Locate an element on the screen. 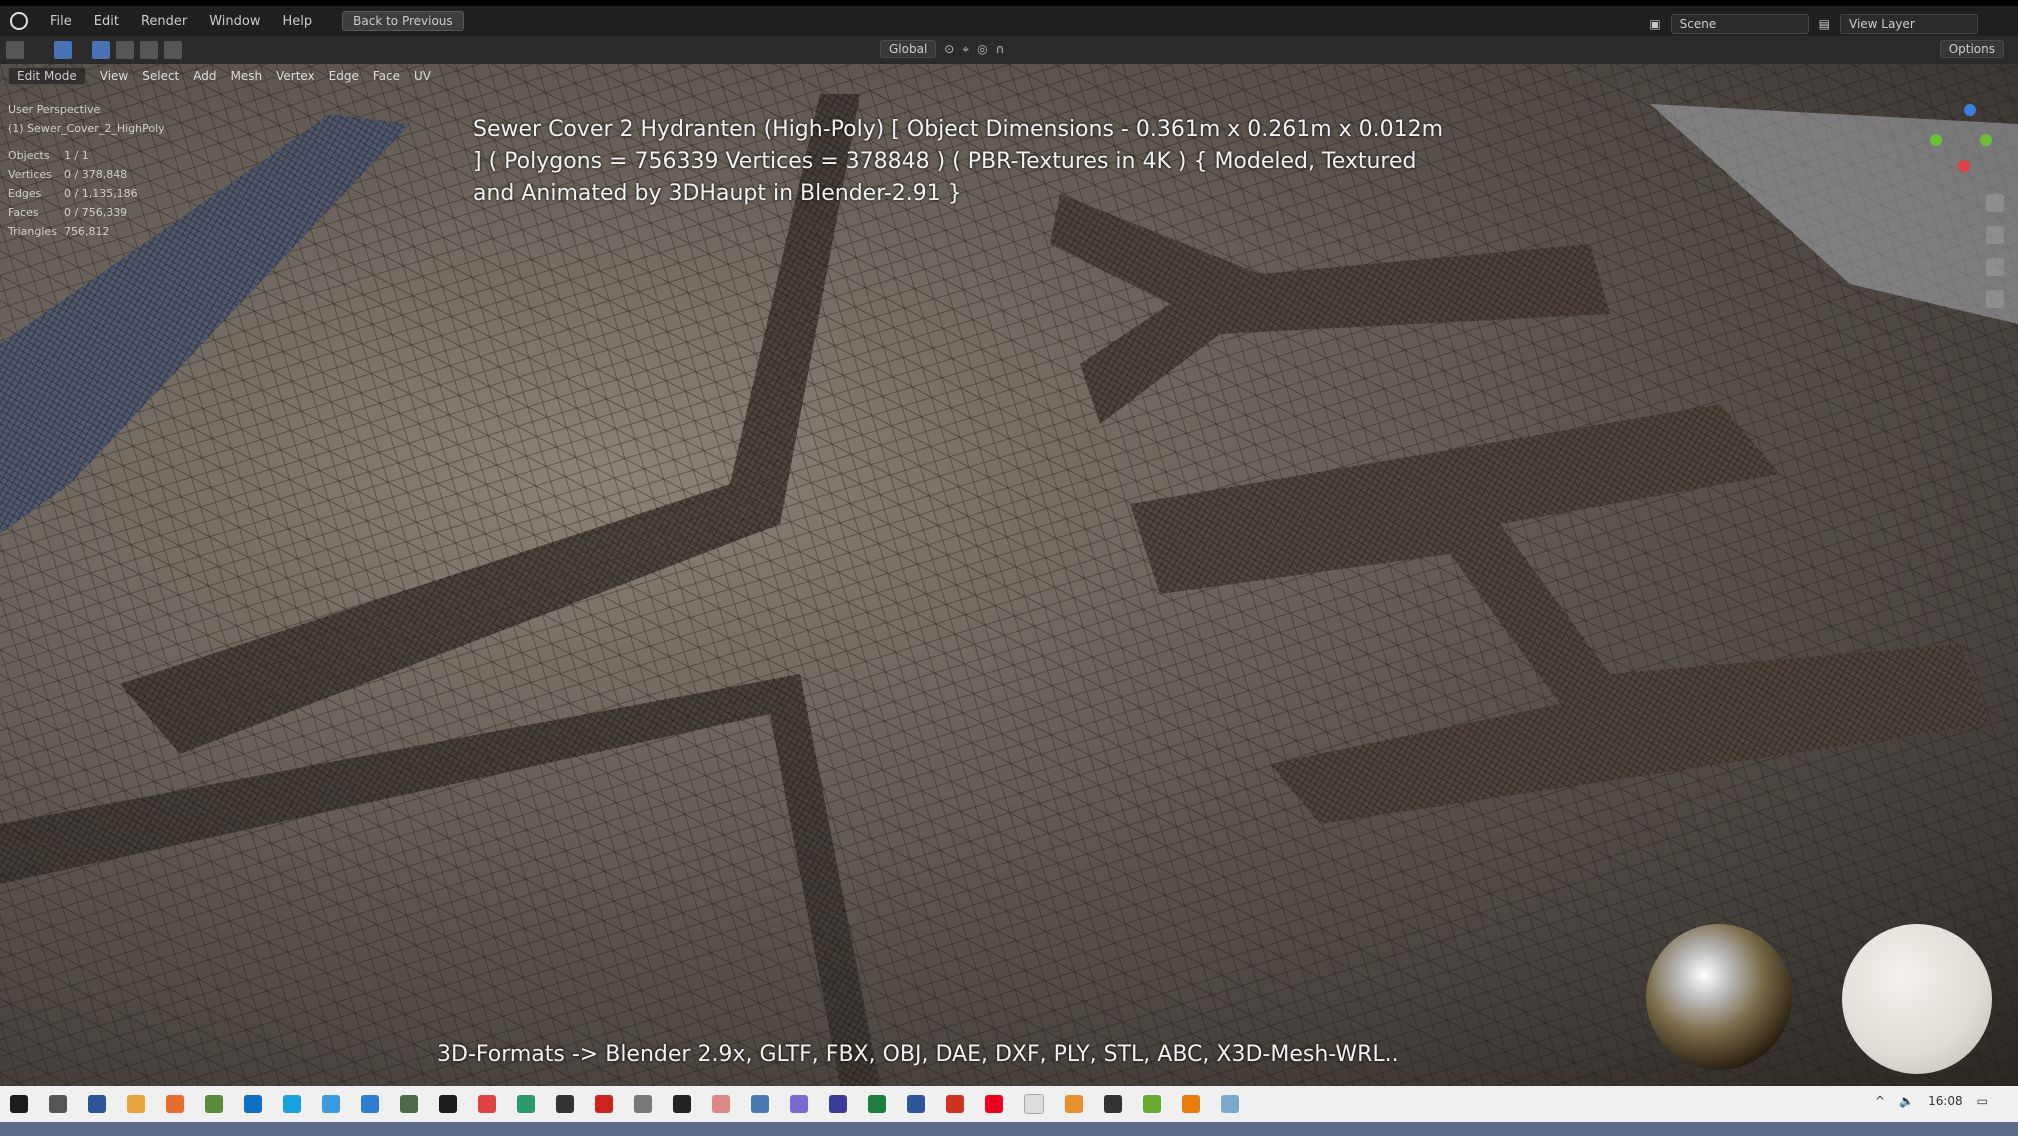 The width and height of the screenshot is (2018, 1136). navigation-gizmo is located at coordinates (1959, 149).